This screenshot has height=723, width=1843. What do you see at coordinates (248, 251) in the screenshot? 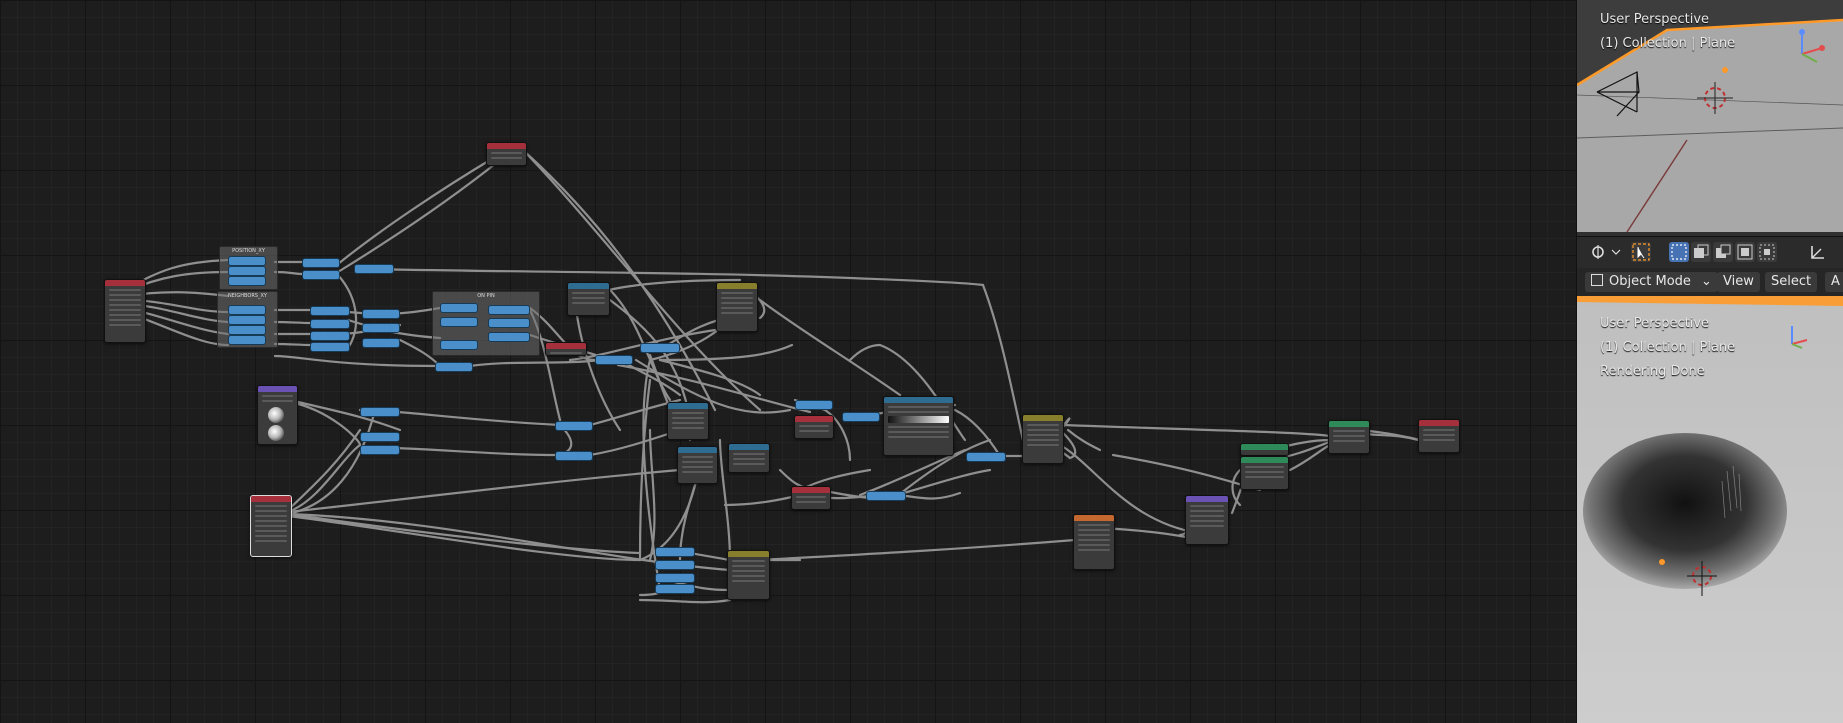
I see `frame-label: POSITION_XY` at bounding box center [248, 251].